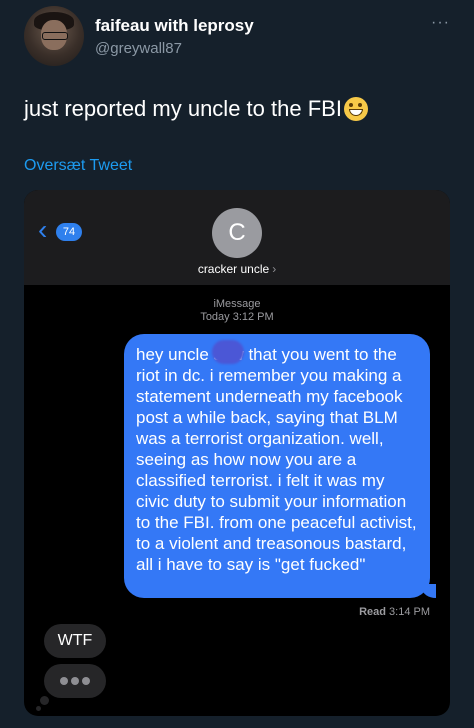 This screenshot has height=728, width=474. Describe the element at coordinates (237, 304) in the screenshot. I see `service-label: iMessage` at that location.